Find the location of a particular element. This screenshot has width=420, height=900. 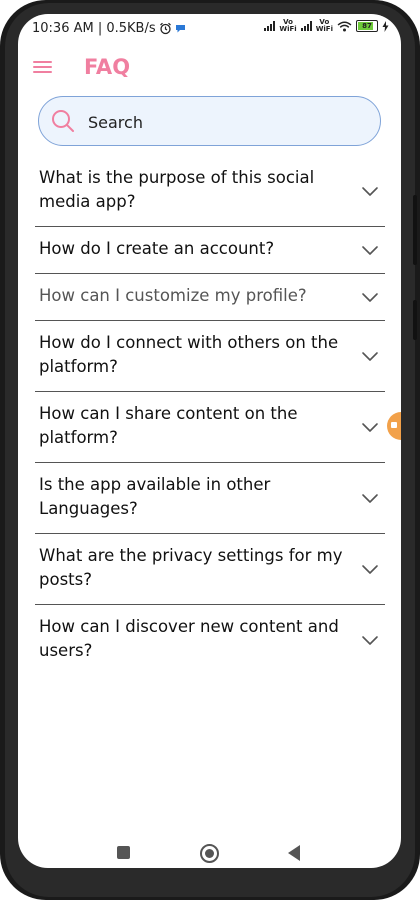

home-button is located at coordinates (209, 853).